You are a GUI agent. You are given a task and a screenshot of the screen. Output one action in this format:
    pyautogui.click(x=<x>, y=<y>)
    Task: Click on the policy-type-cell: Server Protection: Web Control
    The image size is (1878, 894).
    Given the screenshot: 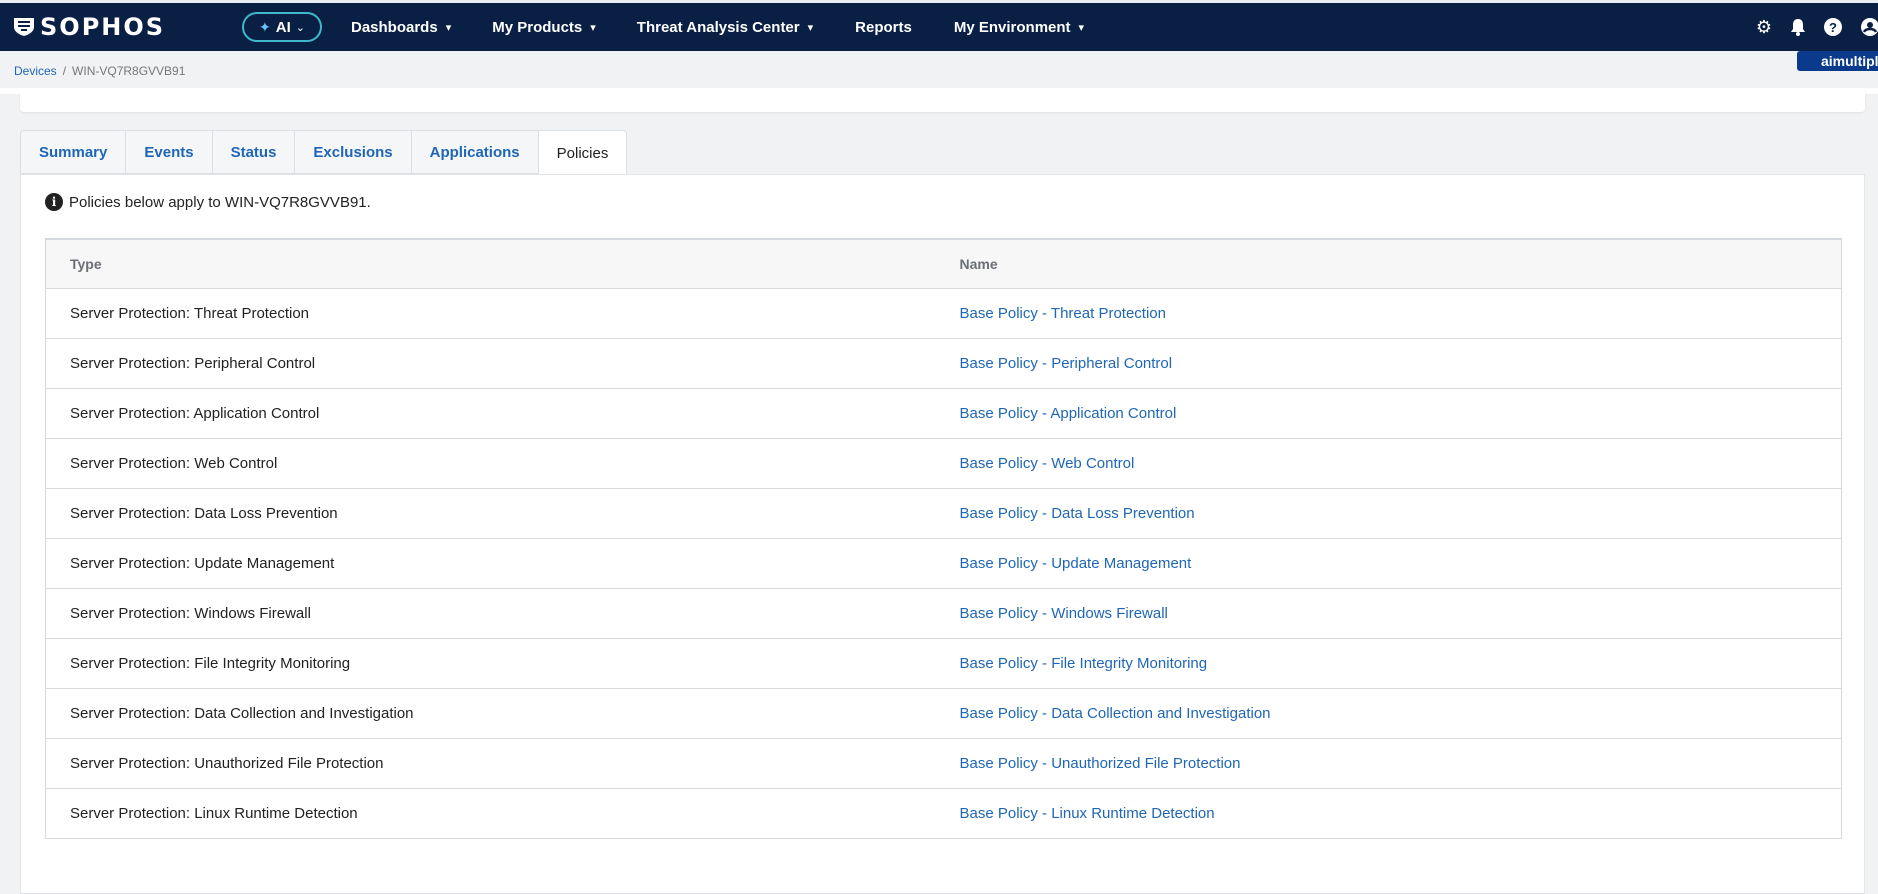 What is the action you would take?
    pyautogui.click(x=490, y=462)
    